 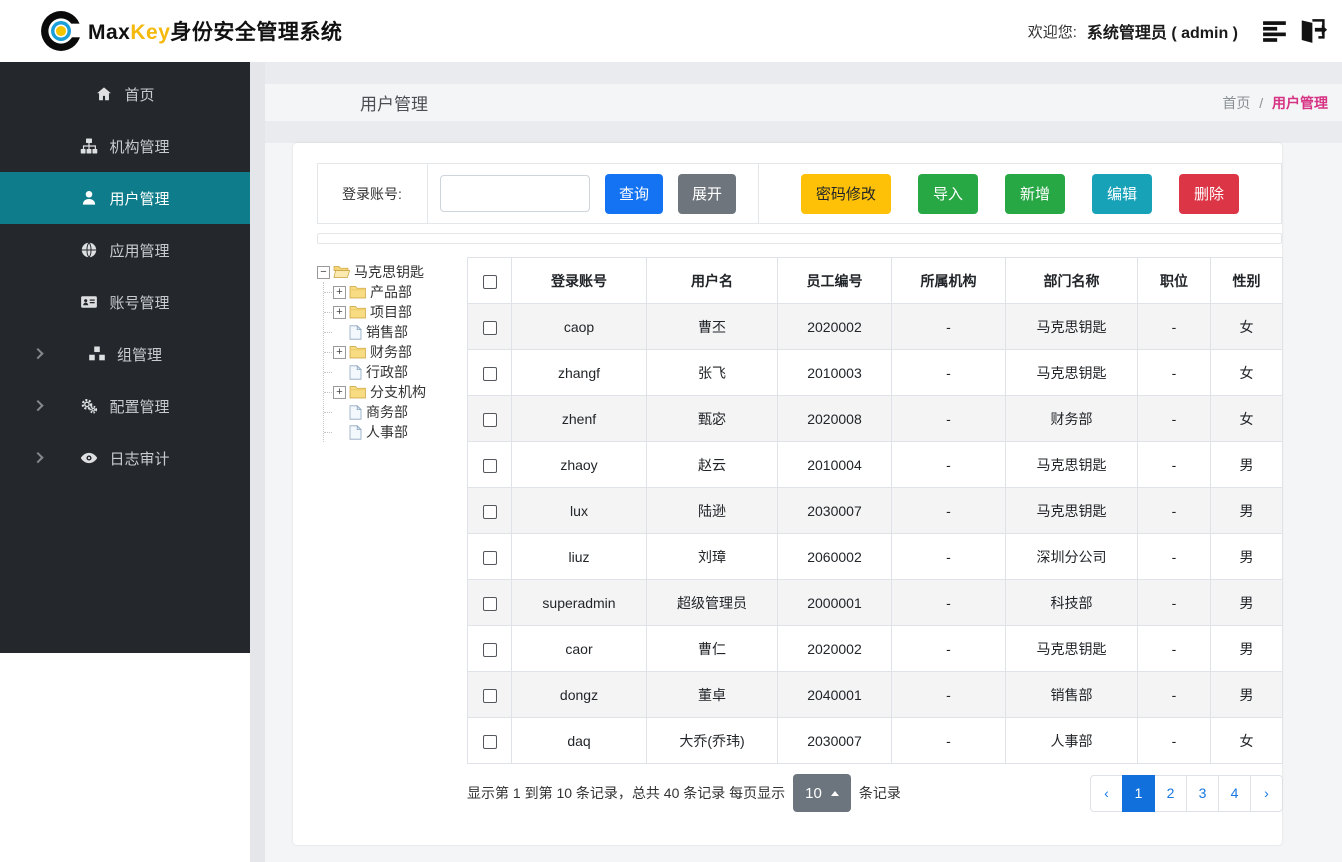 What do you see at coordinates (390, 352) in the screenshot?
I see `tree-node-label: 财务部` at bounding box center [390, 352].